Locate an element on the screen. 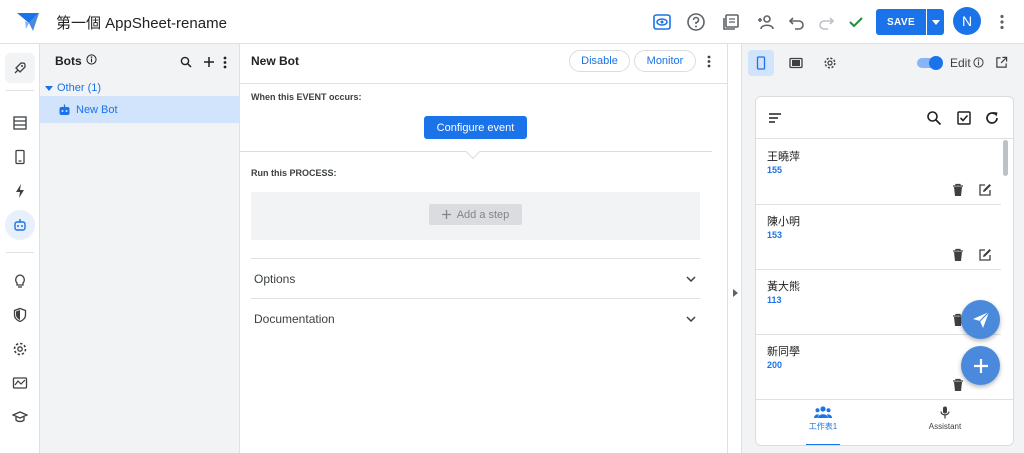  security-shield-icon is located at coordinates (20, 315).